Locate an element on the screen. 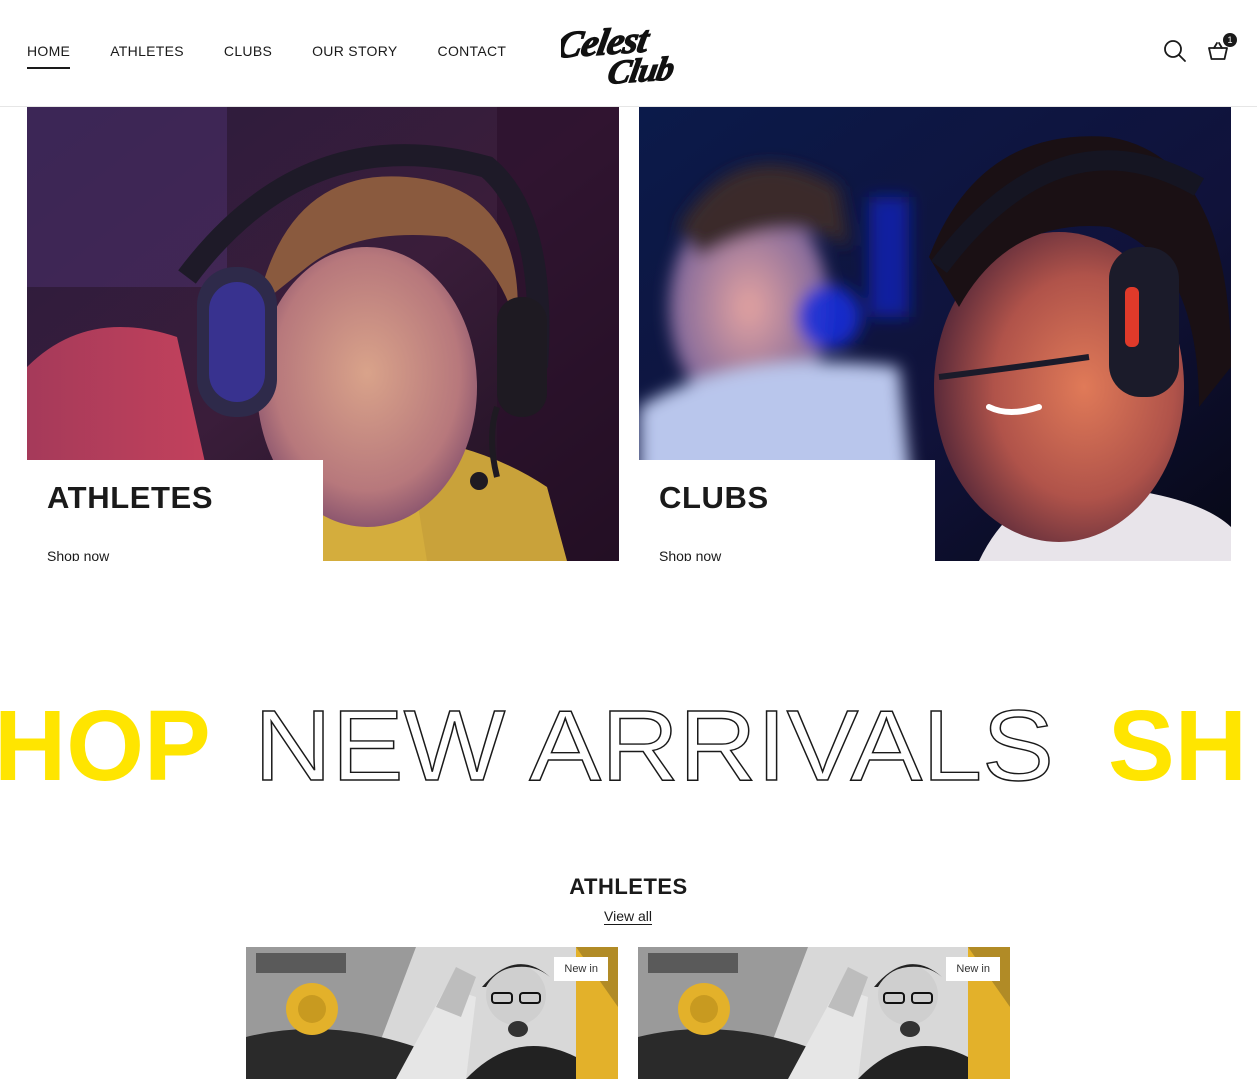 This screenshot has height=1079, width=1257. clubs-shop-now-link: Shop now is located at coordinates (690, 554).